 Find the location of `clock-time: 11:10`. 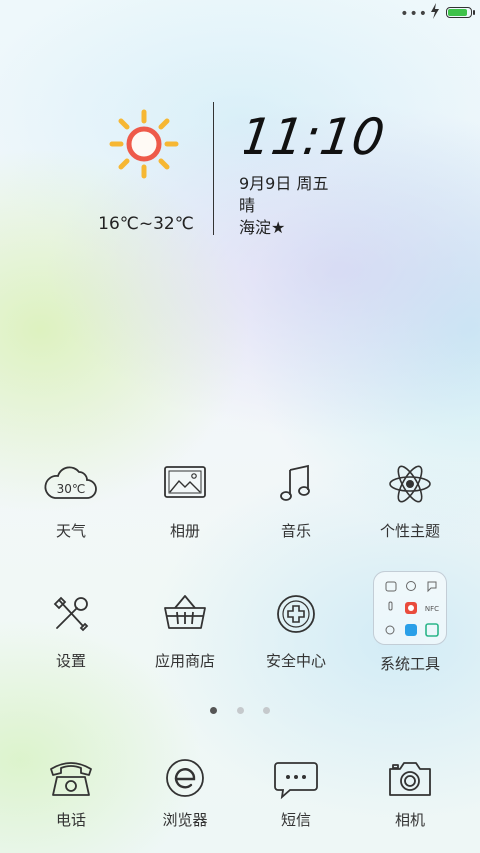

clock-time: 11:10 is located at coordinates (324, 137).